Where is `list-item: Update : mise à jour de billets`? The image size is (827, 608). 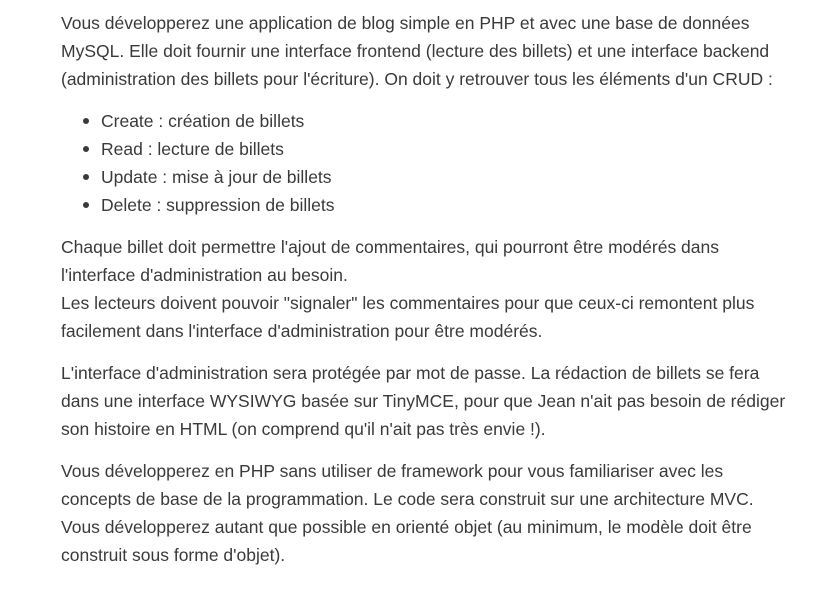
list-item: Update : mise à jour de billets is located at coordinates (435, 177).